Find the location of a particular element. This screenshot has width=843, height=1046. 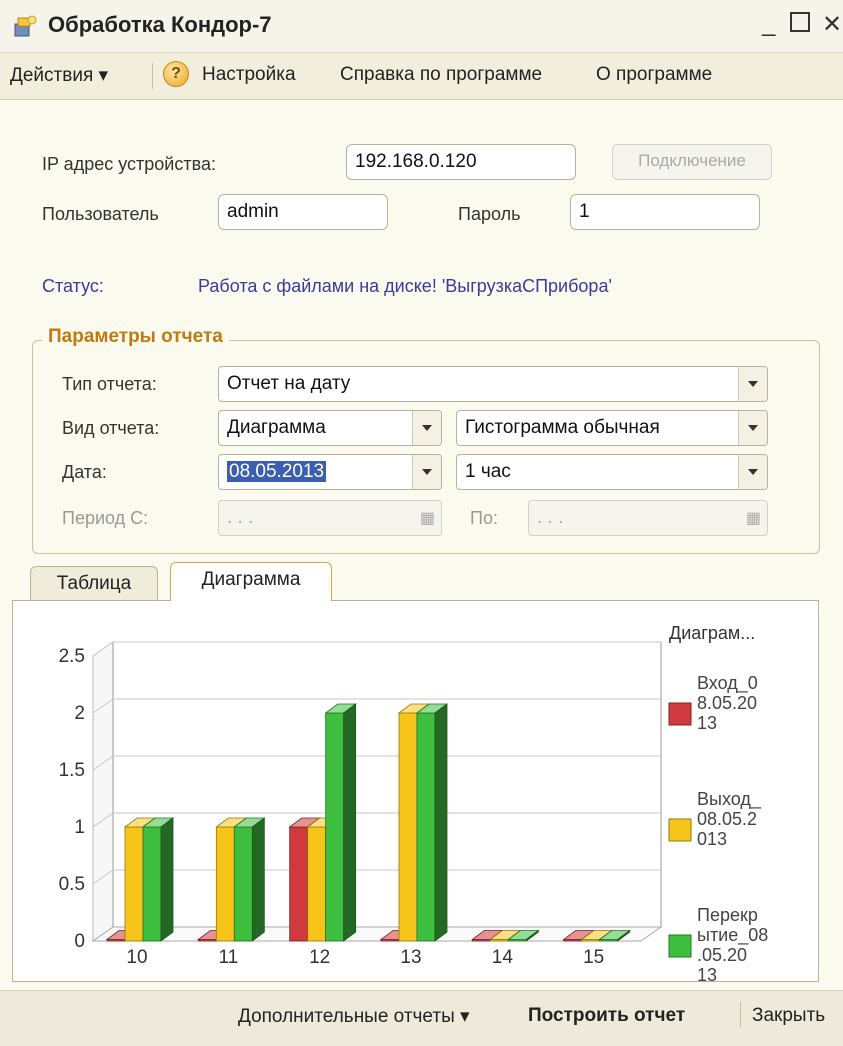

ip-input: 192.168.0.120 is located at coordinates (461, 162).